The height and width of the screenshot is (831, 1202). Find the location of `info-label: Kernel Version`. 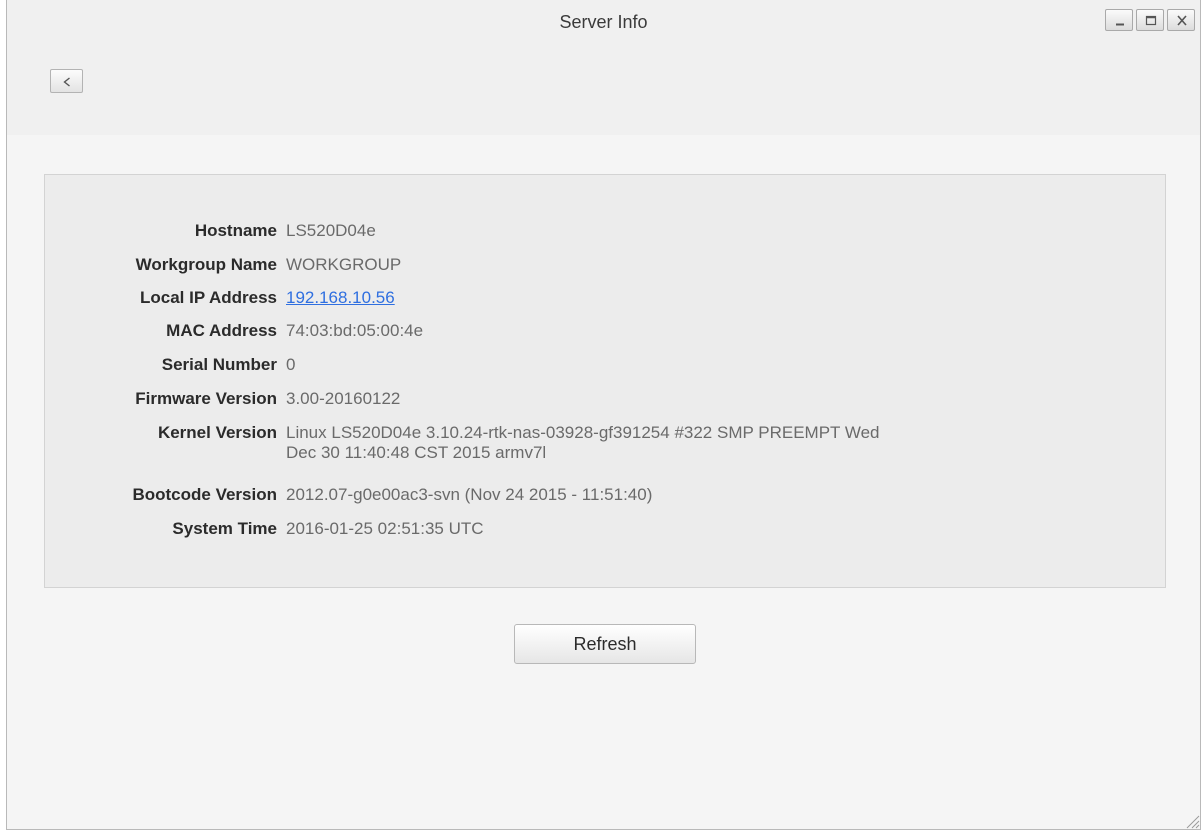

info-label: Kernel Version is located at coordinates (217, 432).